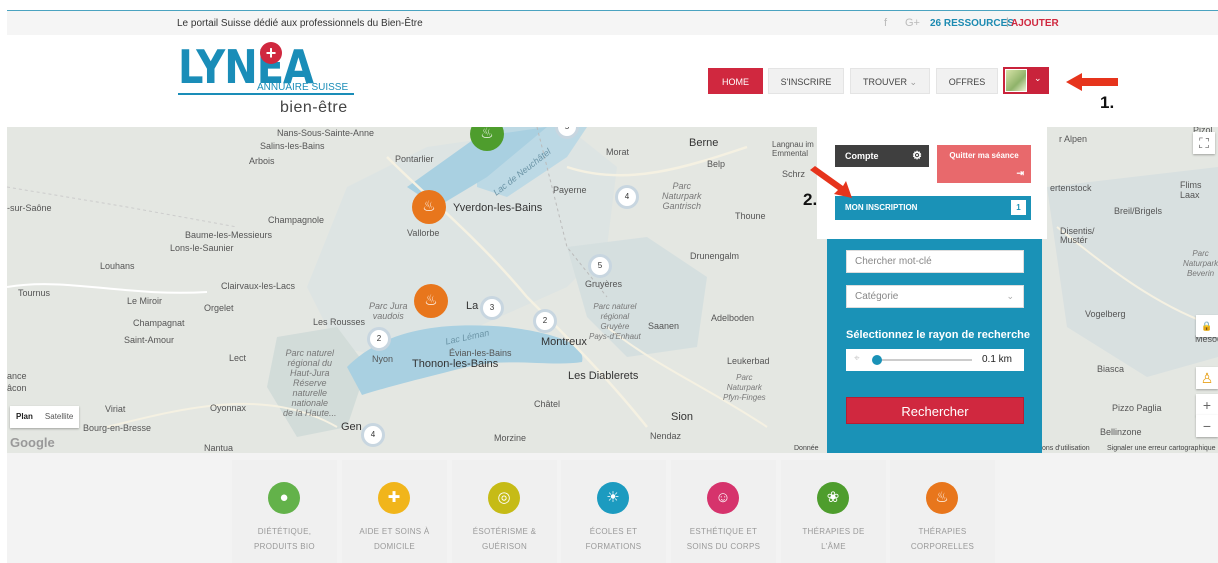  Describe the element at coordinates (228, 408) in the screenshot. I see `map-label: Oyonnax` at that location.